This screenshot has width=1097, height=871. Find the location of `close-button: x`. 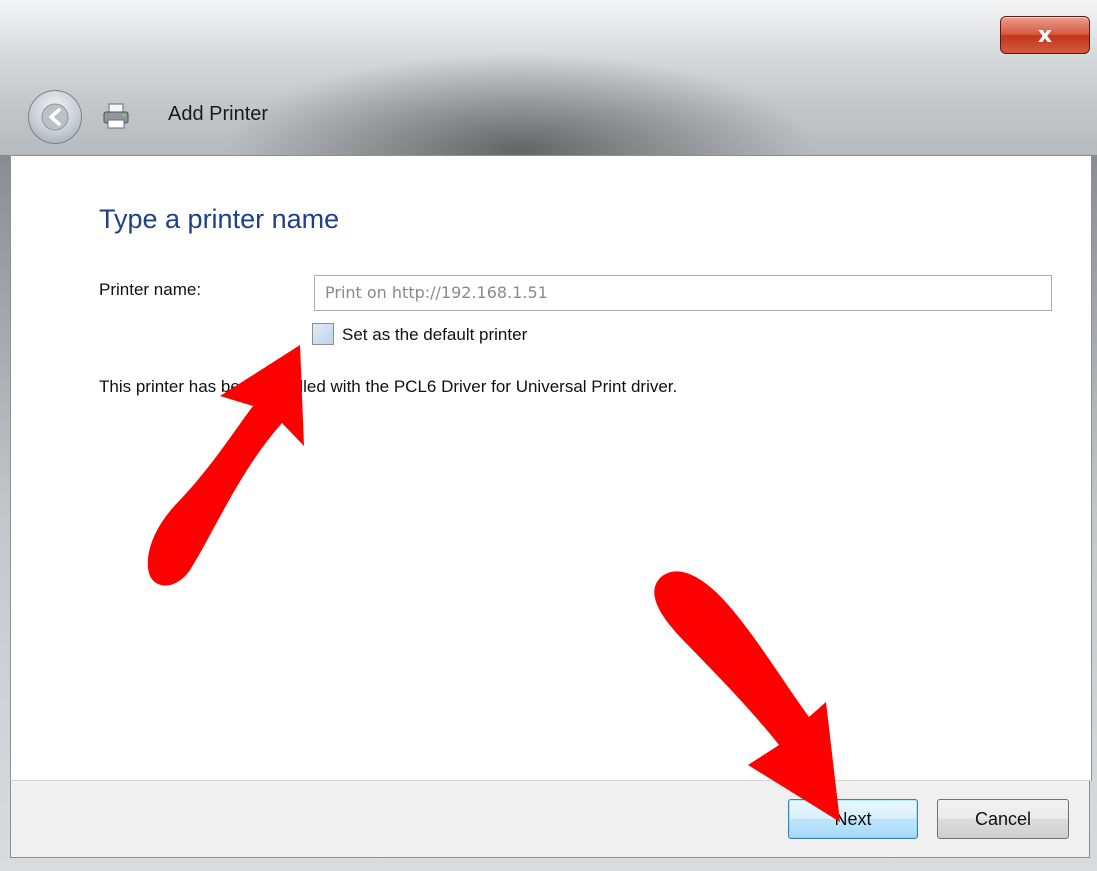

close-button: x is located at coordinates (1045, 35).